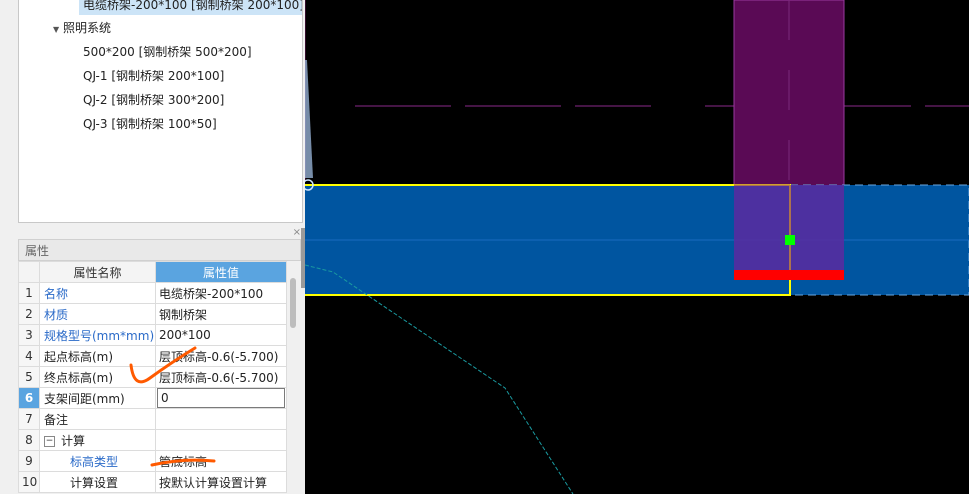 The height and width of the screenshot is (494, 969). What do you see at coordinates (309, 119) in the screenshot?
I see `edge-wedge` at bounding box center [309, 119].